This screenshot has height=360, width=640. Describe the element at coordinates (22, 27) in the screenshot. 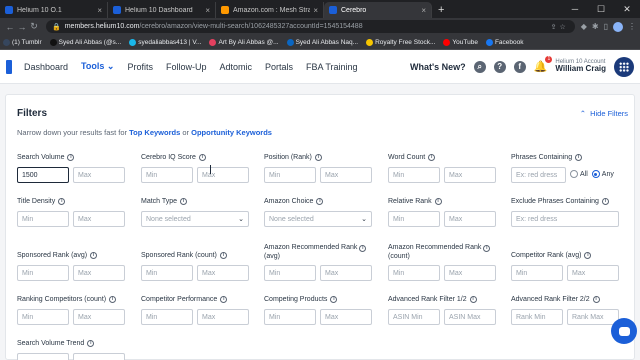

I see `forward-icon: →` at that location.